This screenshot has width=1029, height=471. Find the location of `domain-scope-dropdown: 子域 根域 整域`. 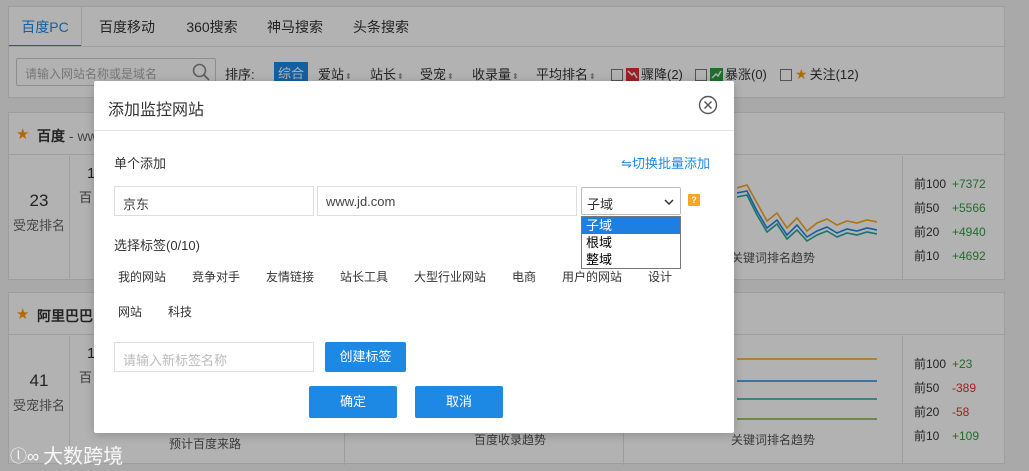

domain-scope-dropdown: 子域 根域 整域 is located at coordinates (631, 242).